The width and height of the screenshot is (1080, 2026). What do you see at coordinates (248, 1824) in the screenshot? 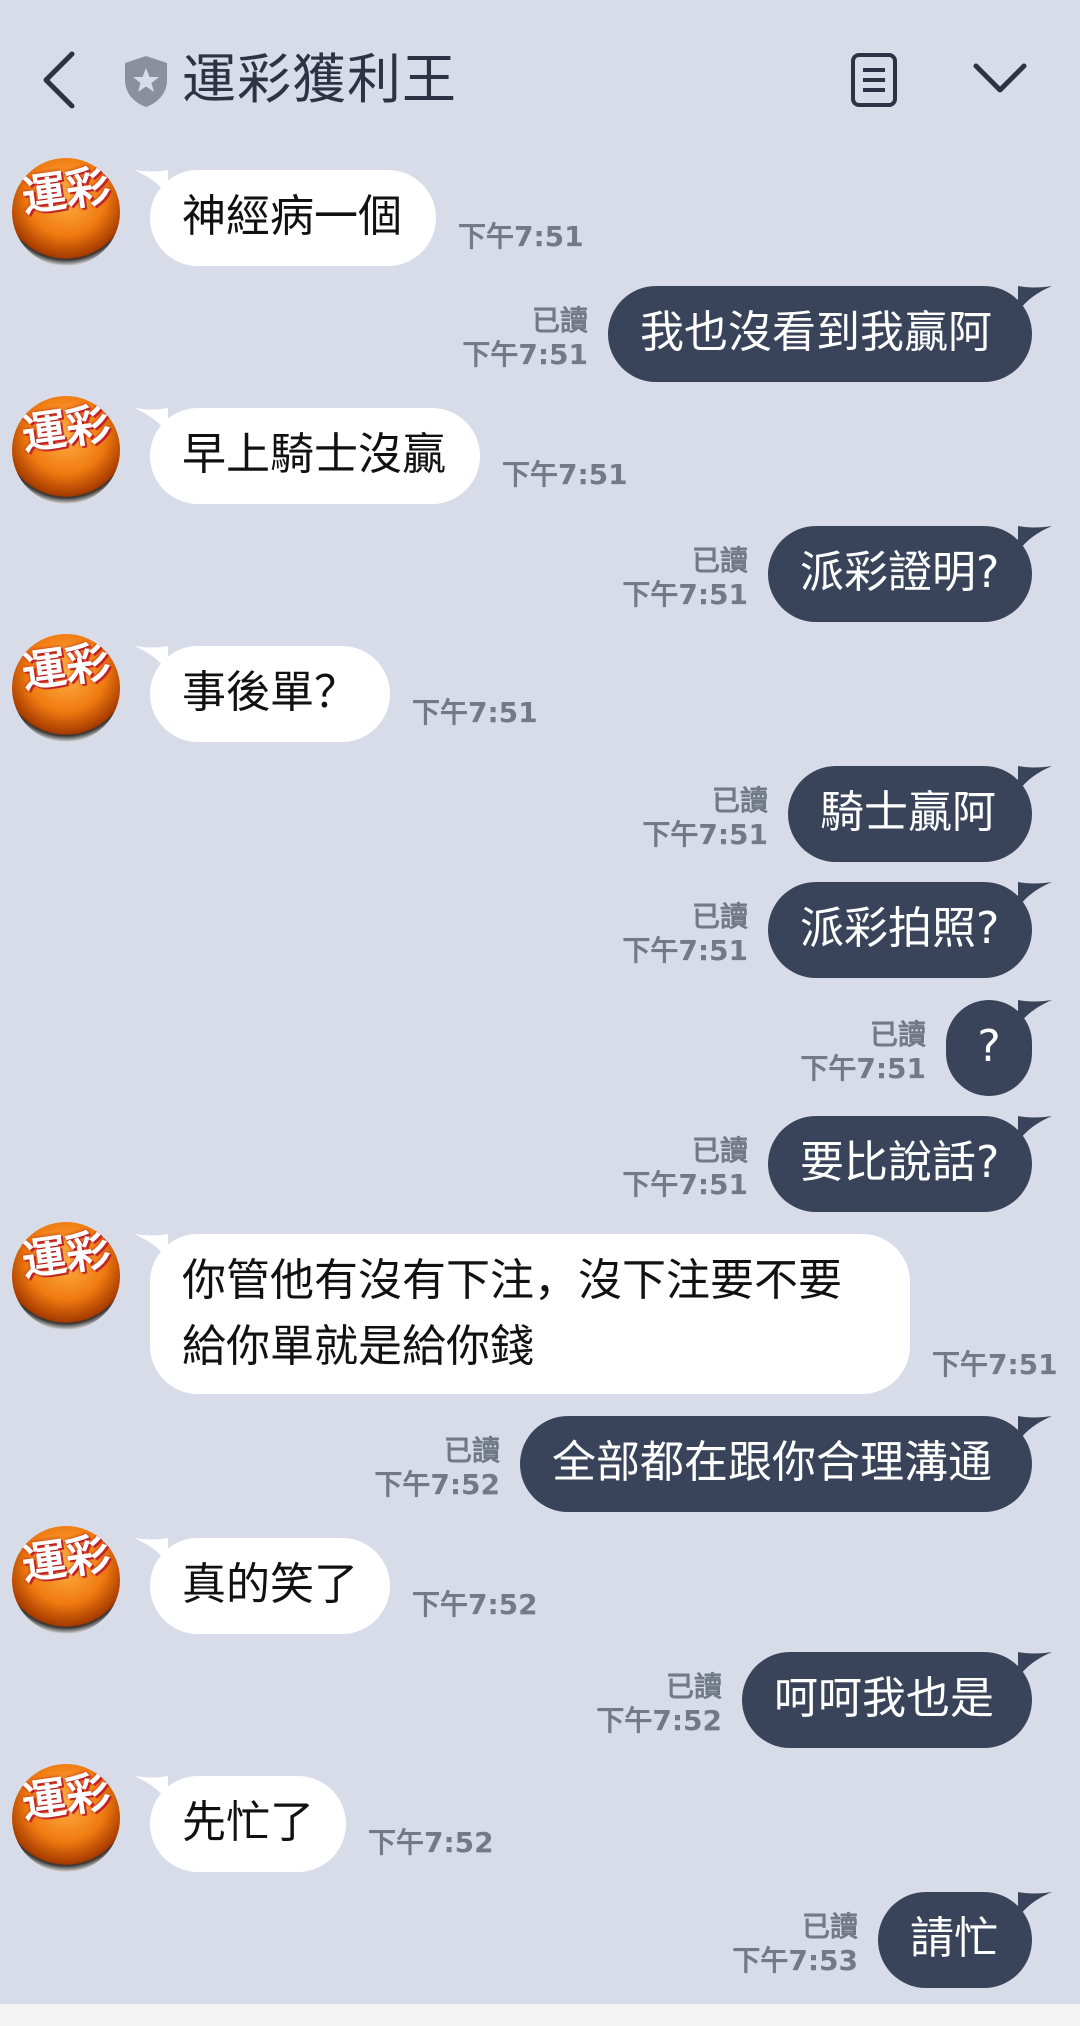
I see `incoming-message-bubble: 先忙了` at bounding box center [248, 1824].